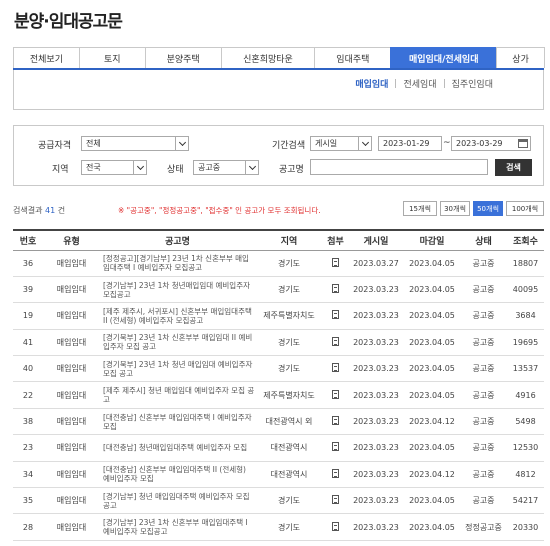  I want to click on tab-2: 토지, so click(112, 57).